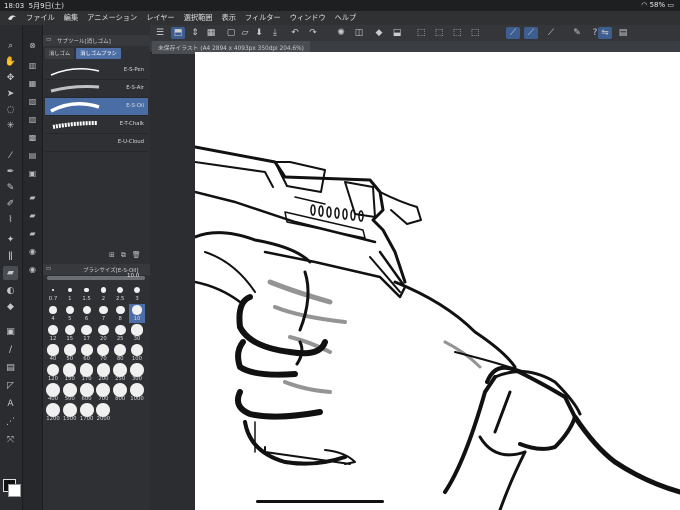  Describe the element at coordinates (10, 368) in the screenshot. I see `frame-tool-icon: ▤` at that location.